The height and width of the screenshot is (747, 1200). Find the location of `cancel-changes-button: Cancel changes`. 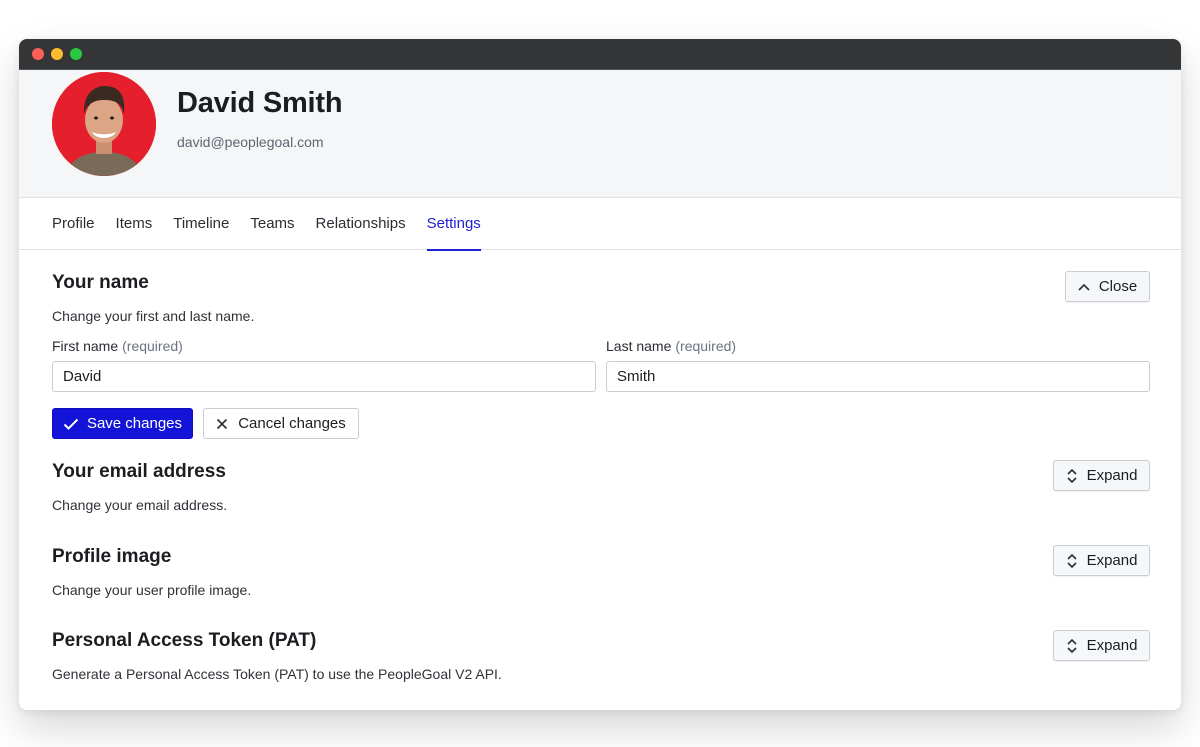

cancel-changes-button: Cancel changes is located at coordinates (281, 423).